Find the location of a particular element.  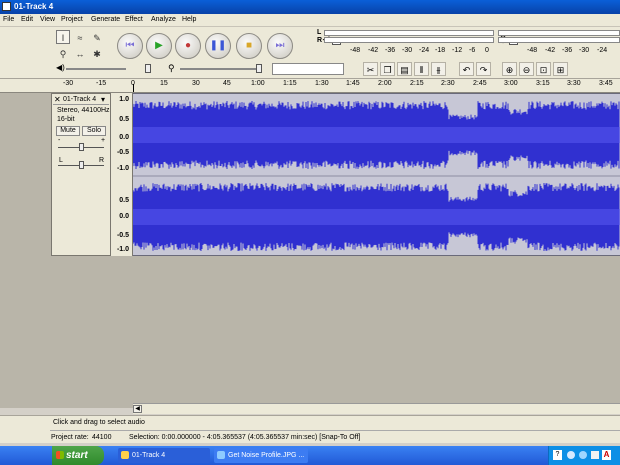

volume-icon is located at coordinates (583, 455).